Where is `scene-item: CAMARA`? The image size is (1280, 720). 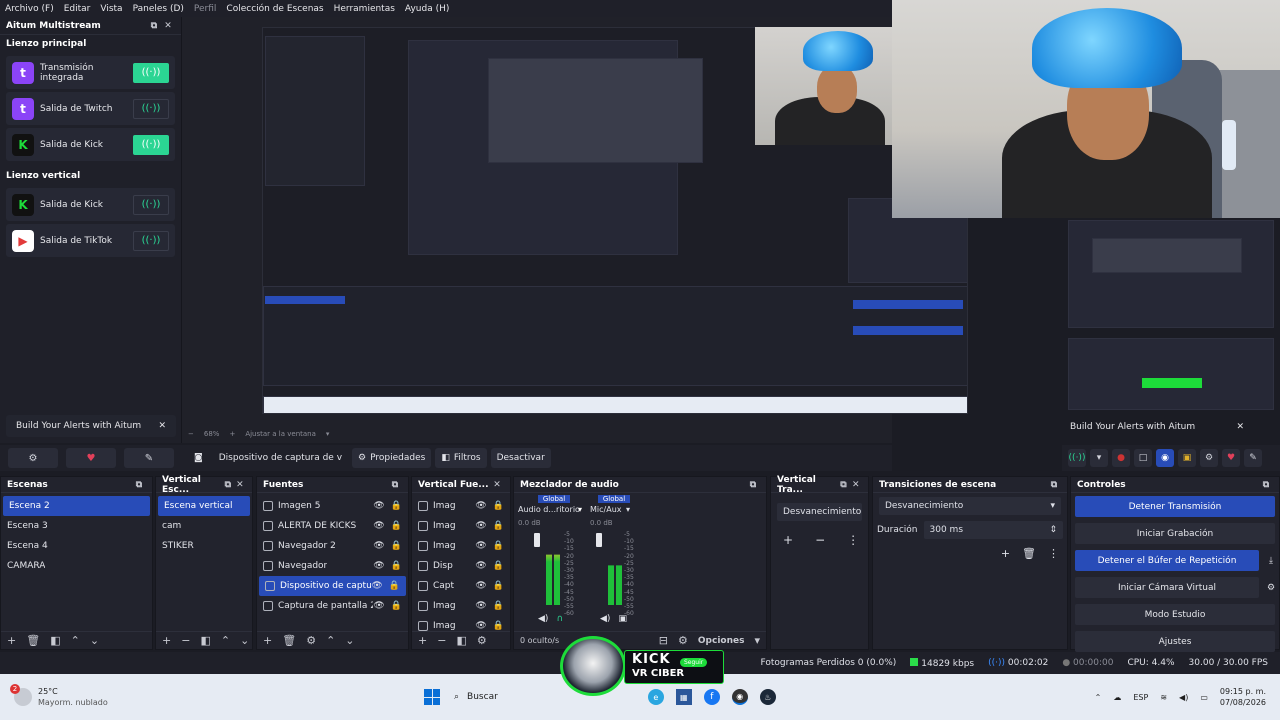 scene-item: CAMARA is located at coordinates (76, 566).